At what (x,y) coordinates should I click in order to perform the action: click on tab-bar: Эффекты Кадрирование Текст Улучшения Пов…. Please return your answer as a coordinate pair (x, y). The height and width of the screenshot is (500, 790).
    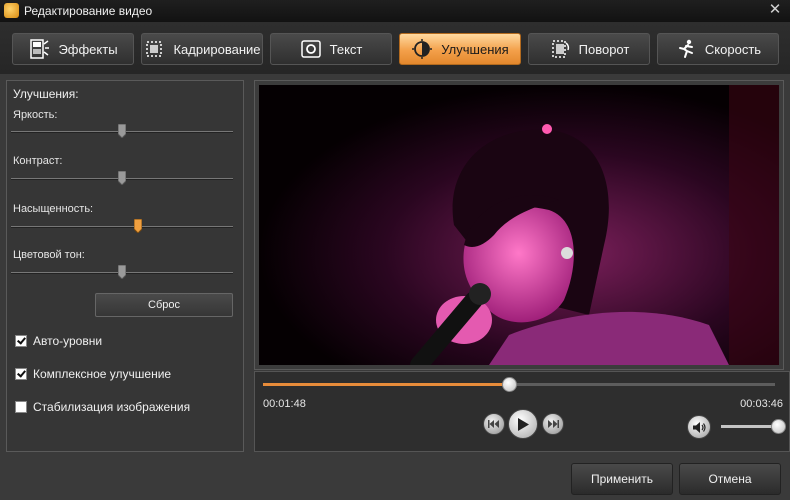
    Looking at the image, I should click on (395, 48).